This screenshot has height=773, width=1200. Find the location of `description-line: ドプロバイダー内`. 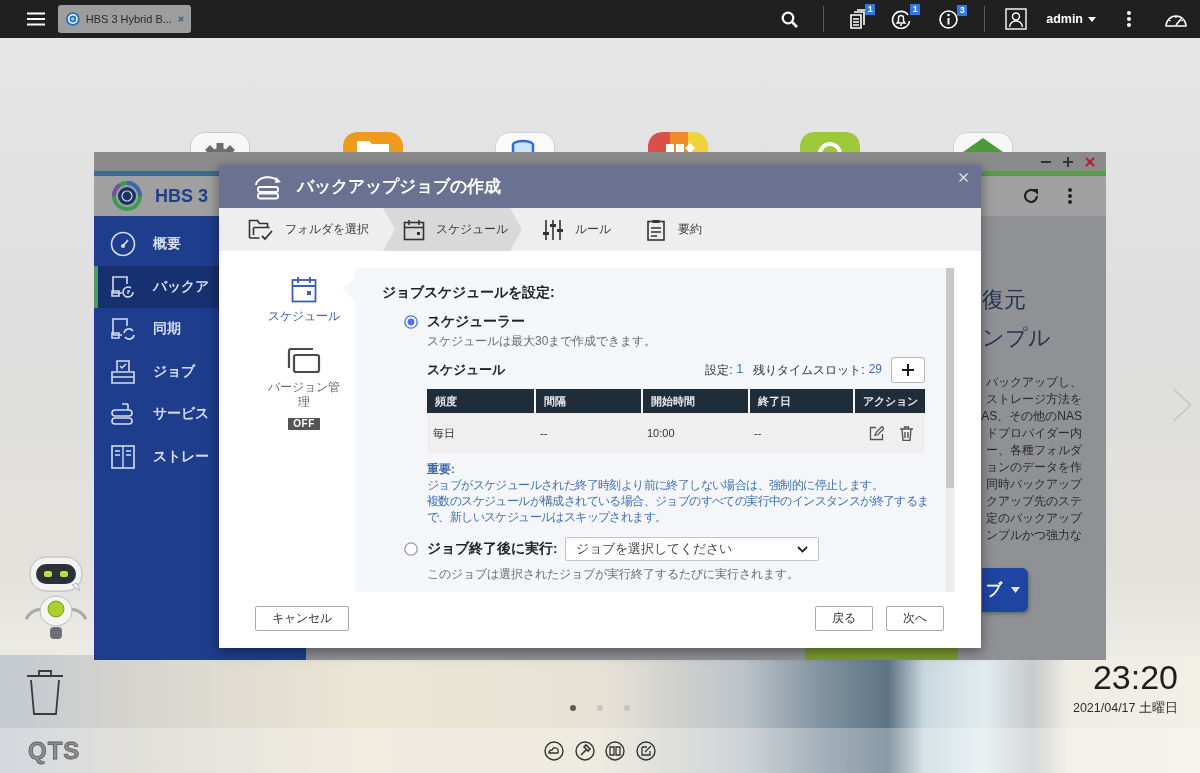

description-line: ドプロバイダー内 is located at coordinates (1034, 433).